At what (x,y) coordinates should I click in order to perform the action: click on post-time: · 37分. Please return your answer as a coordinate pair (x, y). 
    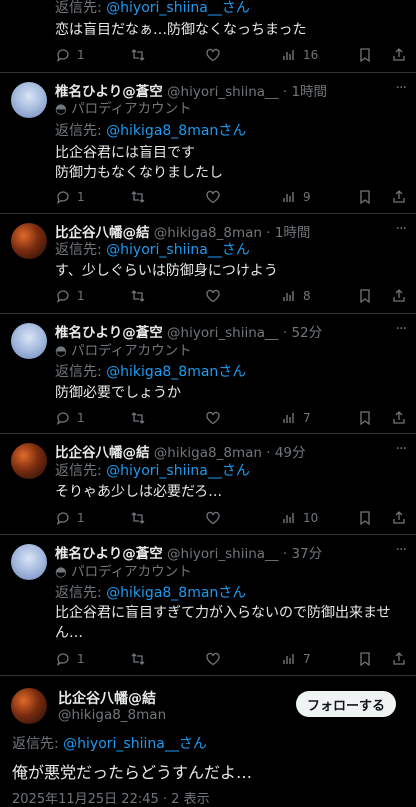
    Looking at the image, I should click on (302, 554).